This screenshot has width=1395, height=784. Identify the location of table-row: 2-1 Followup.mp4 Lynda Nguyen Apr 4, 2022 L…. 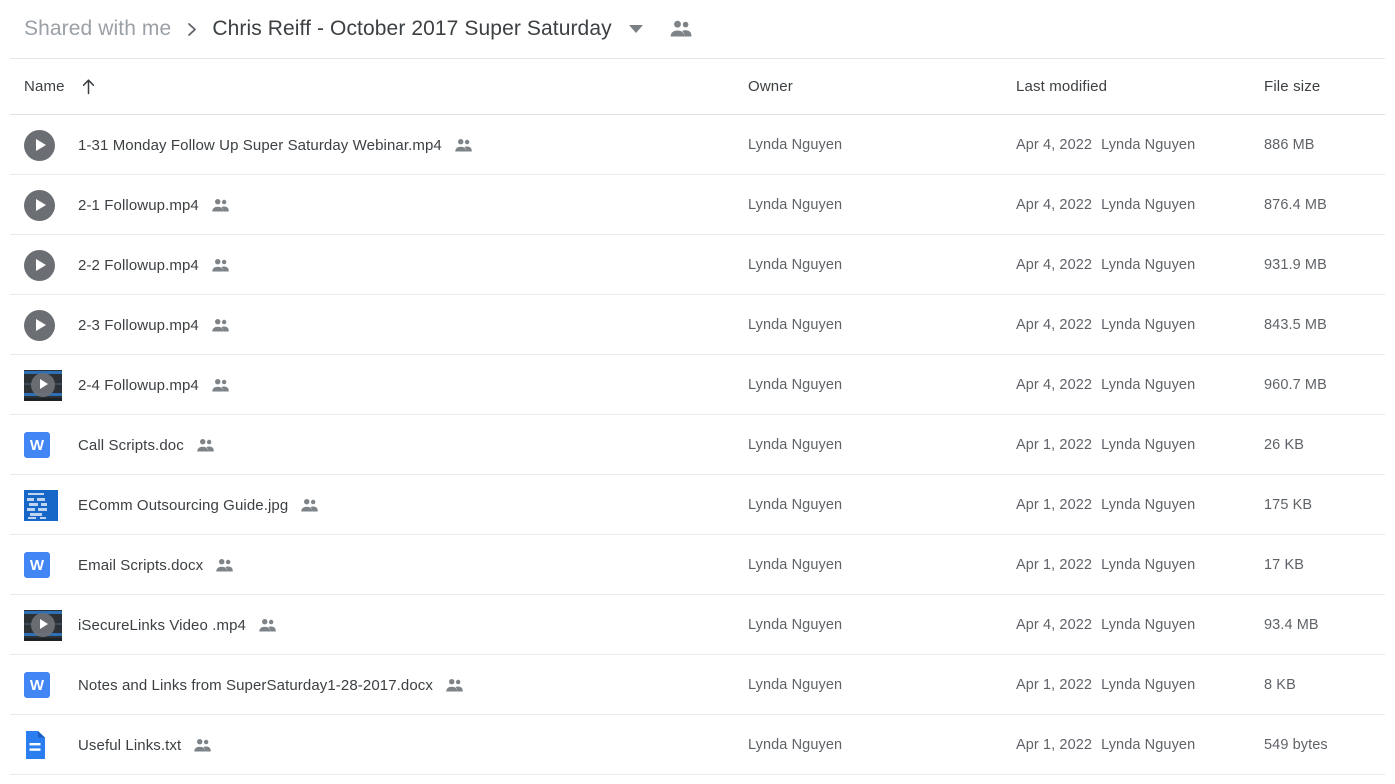
(697, 205).